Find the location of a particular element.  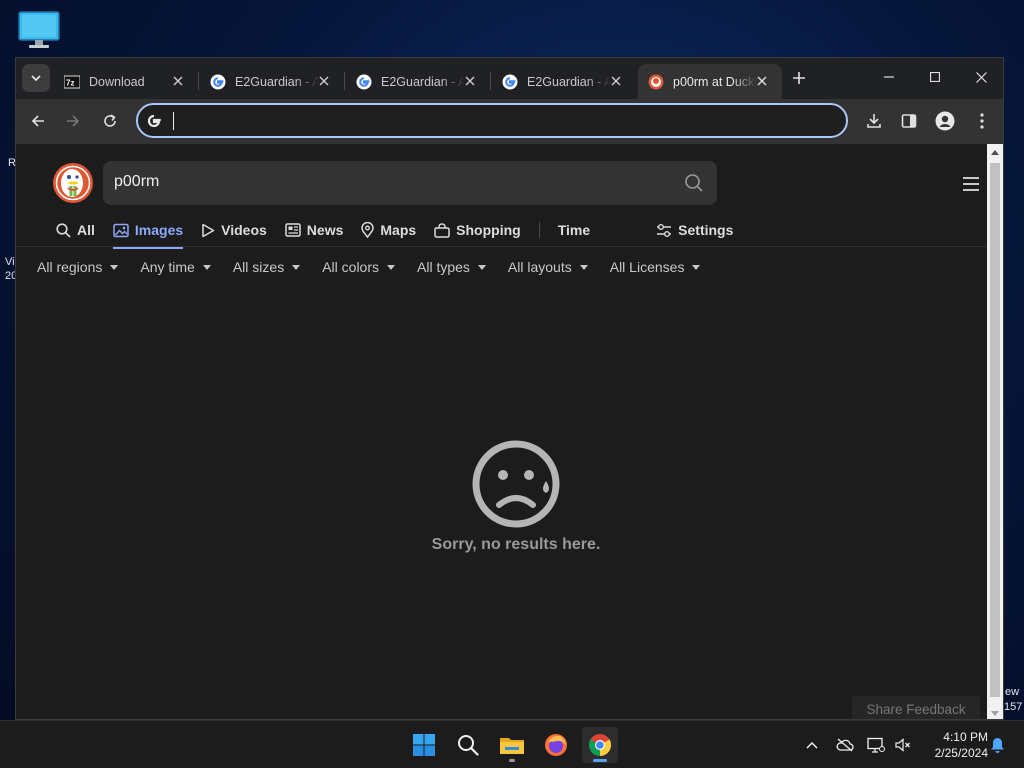

start-button is located at coordinates (424, 745).